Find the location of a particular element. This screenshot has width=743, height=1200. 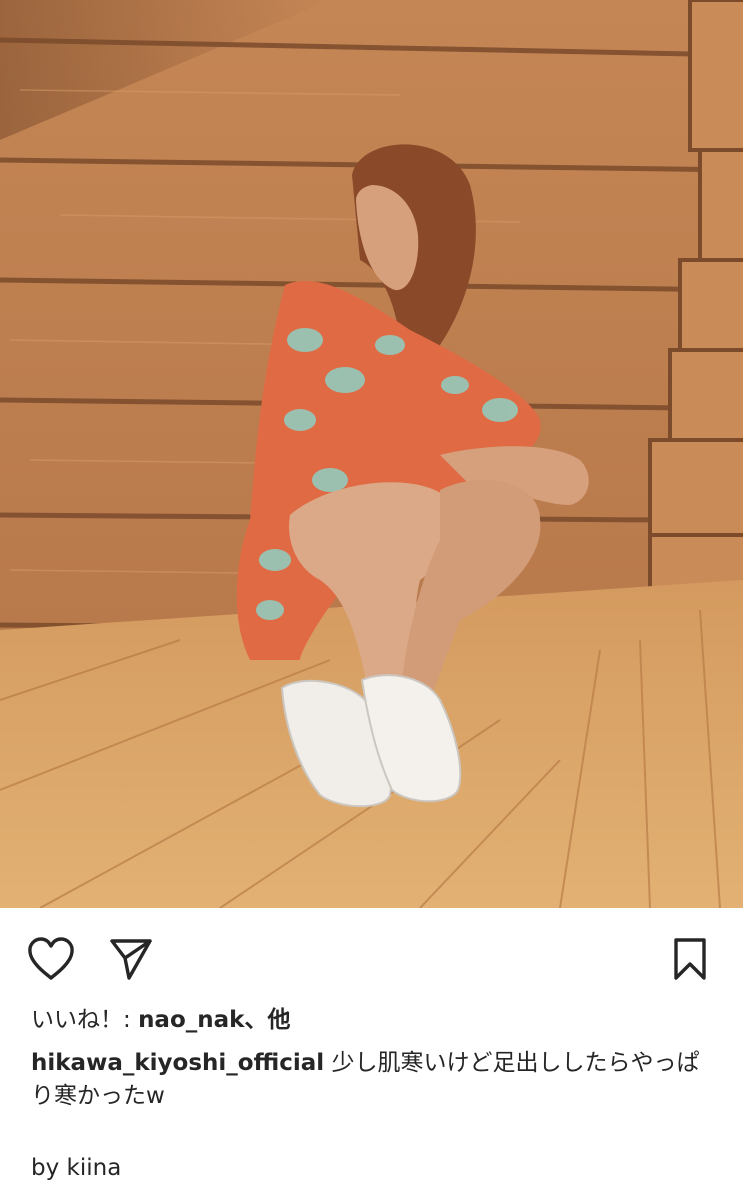

share-button is located at coordinates (131, 959).